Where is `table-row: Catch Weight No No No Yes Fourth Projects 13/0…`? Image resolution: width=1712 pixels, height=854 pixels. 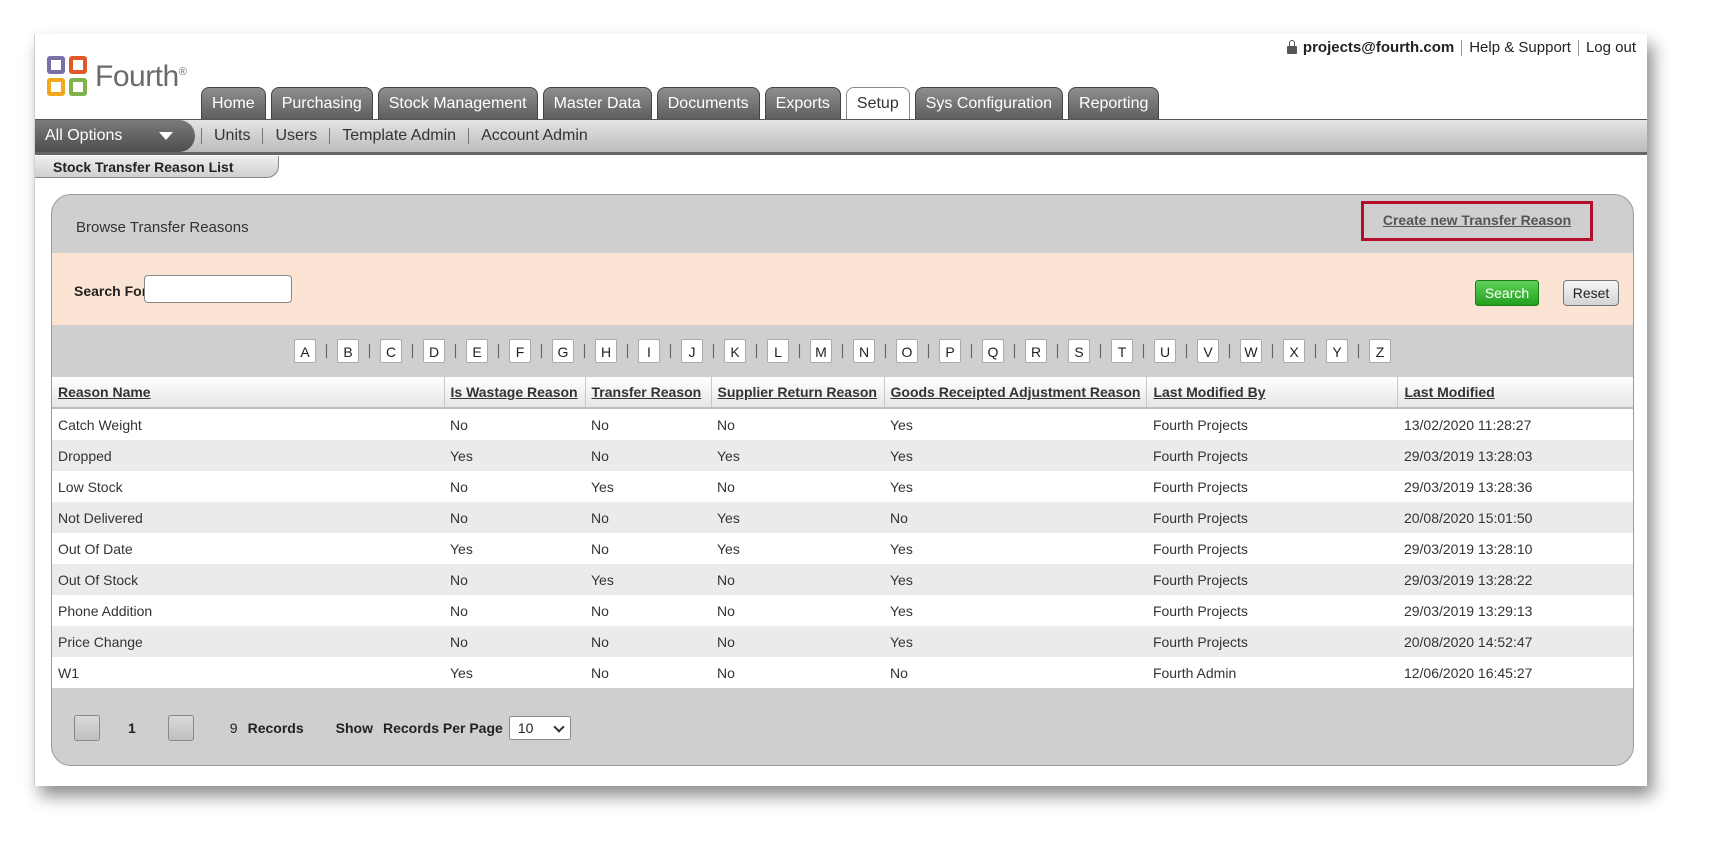
table-row: Catch Weight No No No Yes Fourth Projects 13/0… is located at coordinates (842, 424).